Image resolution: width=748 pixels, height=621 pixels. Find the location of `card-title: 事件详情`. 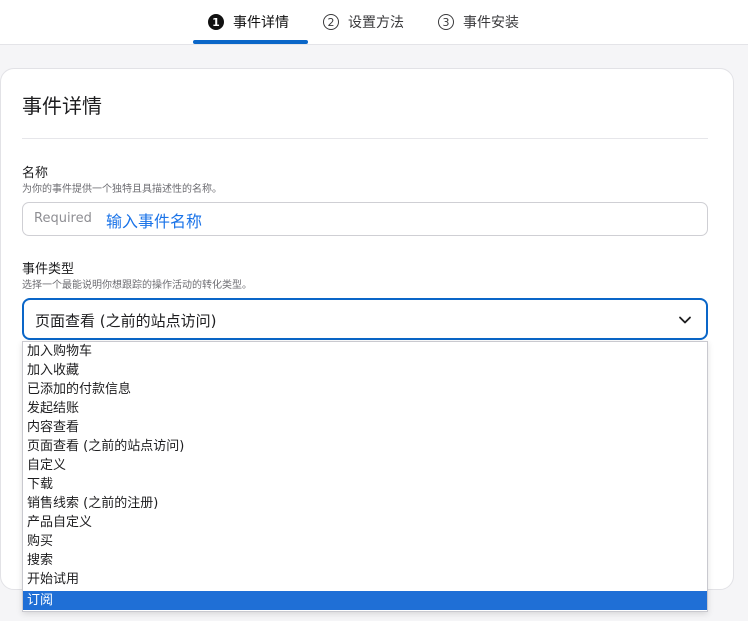

card-title: 事件详情 is located at coordinates (62, 106).